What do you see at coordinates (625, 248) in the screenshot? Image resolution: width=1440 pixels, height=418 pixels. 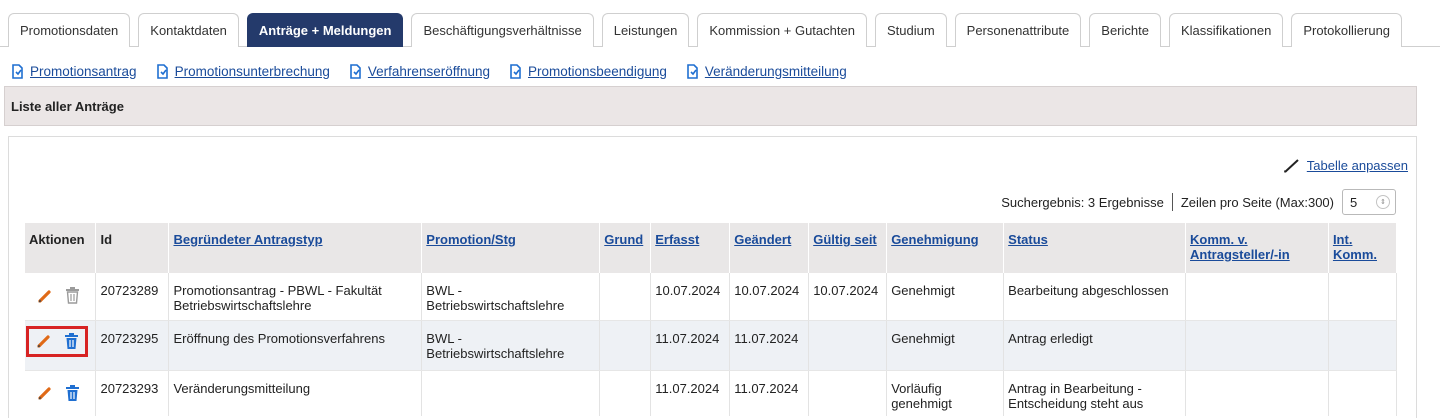 I see `header-grund: Grund` at bounding box center [625, 248].